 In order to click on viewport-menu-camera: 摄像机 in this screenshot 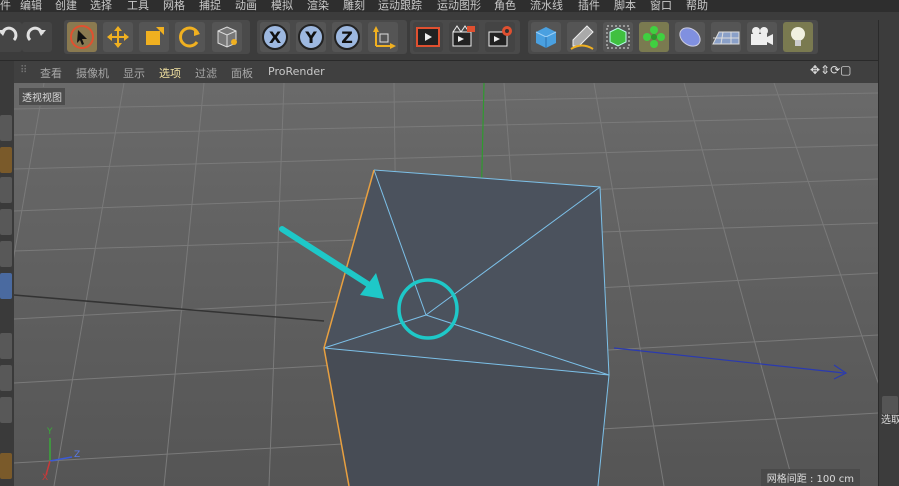, I will do `click(92, 73)`.